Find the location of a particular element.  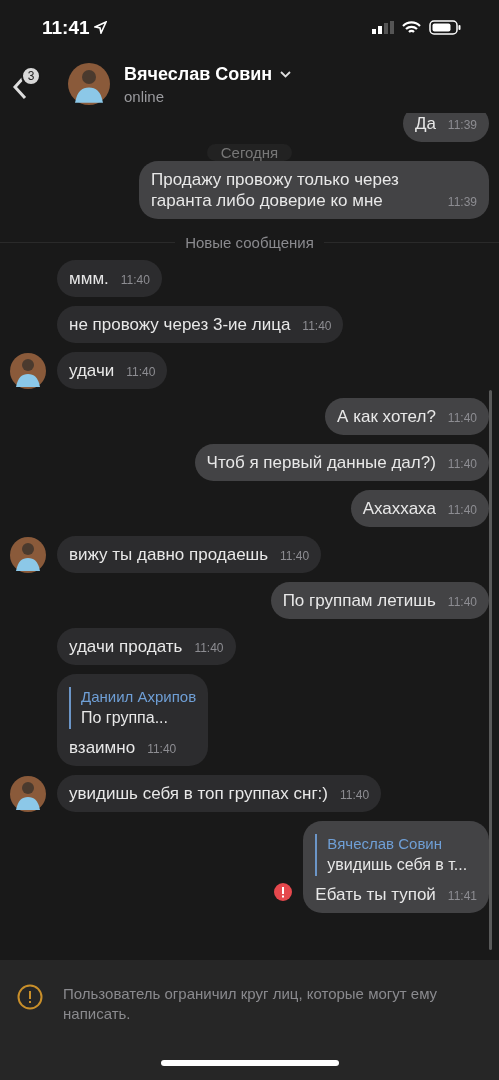

message-time: 11:41 is located at coordinates (462, 896).